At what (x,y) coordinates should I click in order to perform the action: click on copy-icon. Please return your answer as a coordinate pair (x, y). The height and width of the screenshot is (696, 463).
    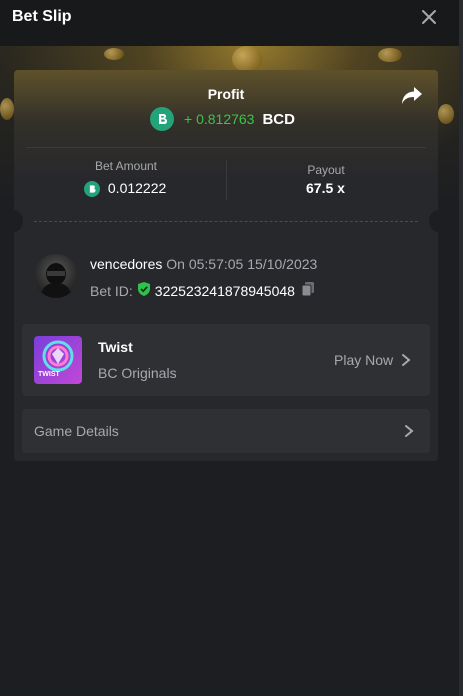
    Looking at the image, I should click on (308, 290).